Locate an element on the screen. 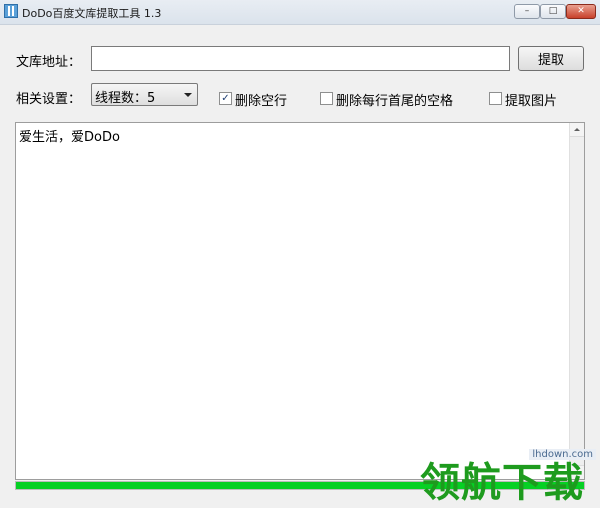 This screenshot has width=600, height=508. app-icon is located at coordinates (11, 11).